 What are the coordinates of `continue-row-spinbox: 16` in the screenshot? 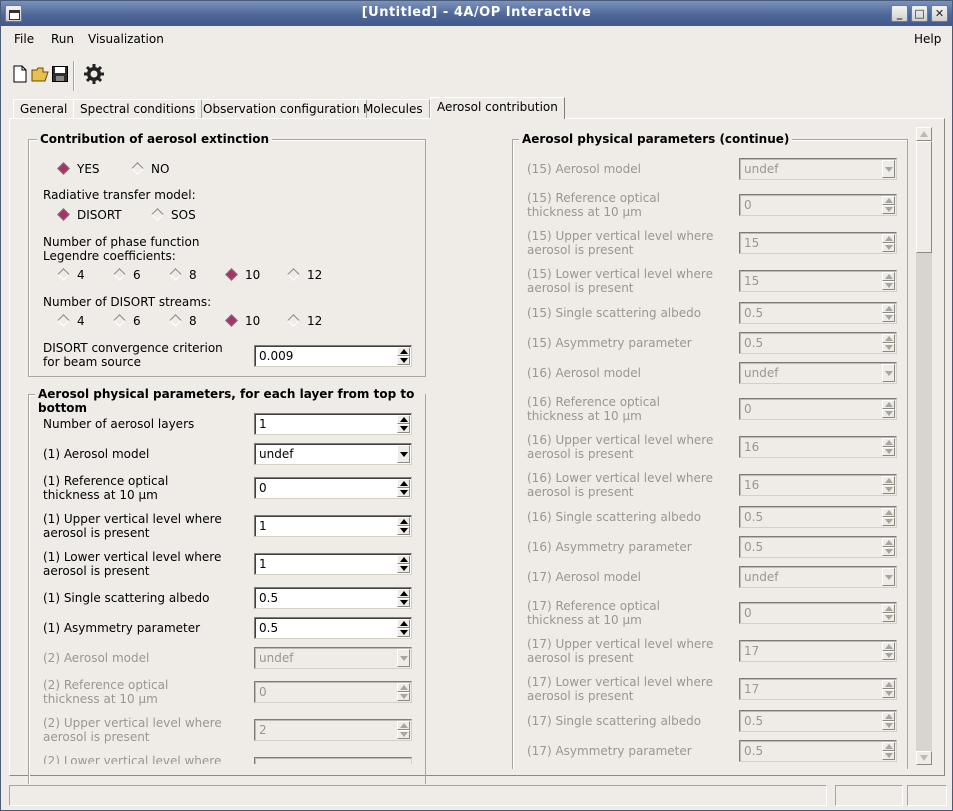 It's located at (818, 447).